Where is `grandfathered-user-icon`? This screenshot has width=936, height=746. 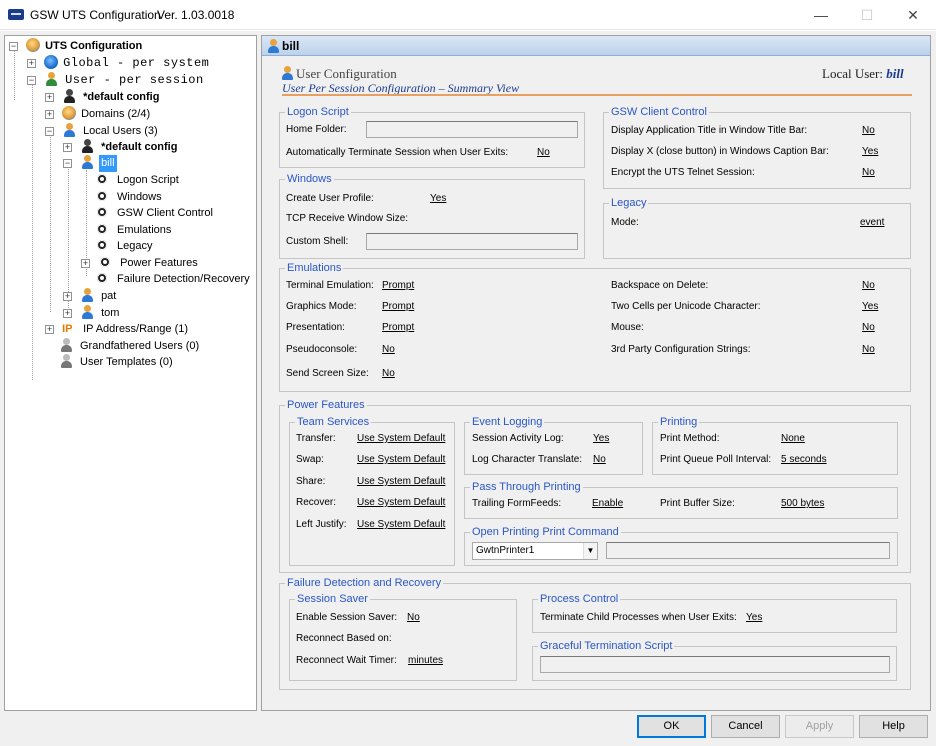
grandfathered-user-icon is located at coordinates (67, 345).